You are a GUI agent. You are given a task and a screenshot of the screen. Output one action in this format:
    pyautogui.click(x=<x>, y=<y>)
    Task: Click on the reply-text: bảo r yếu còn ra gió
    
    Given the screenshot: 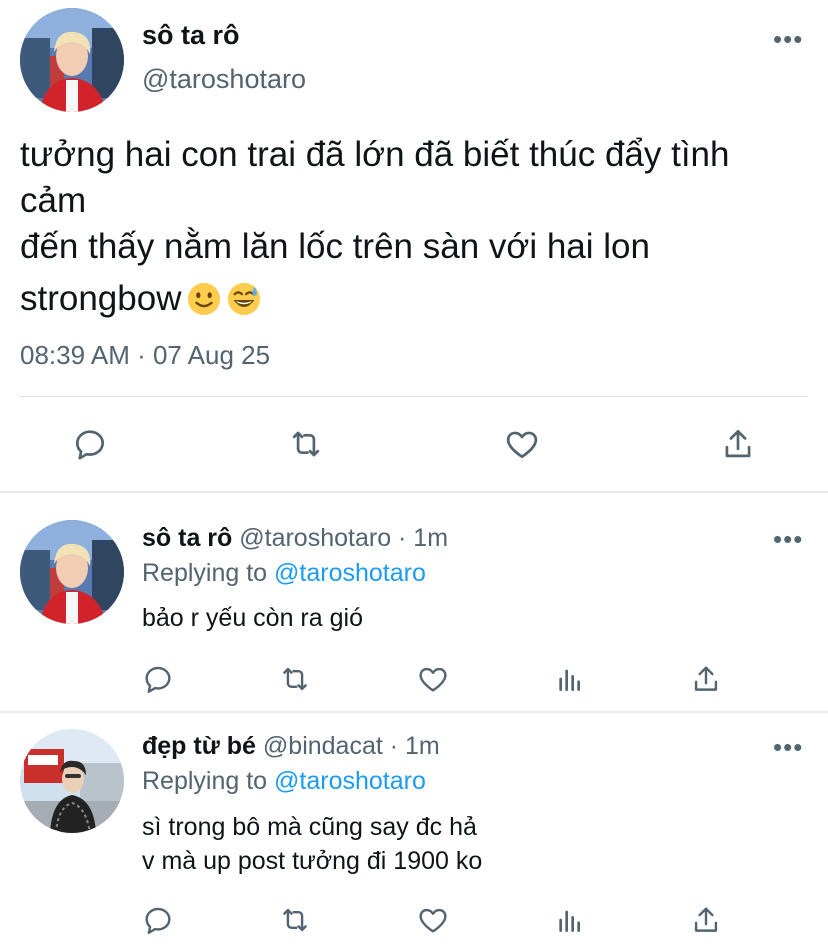 What is the action you would take?
    pyautogui.click(x=252, y=618)
    